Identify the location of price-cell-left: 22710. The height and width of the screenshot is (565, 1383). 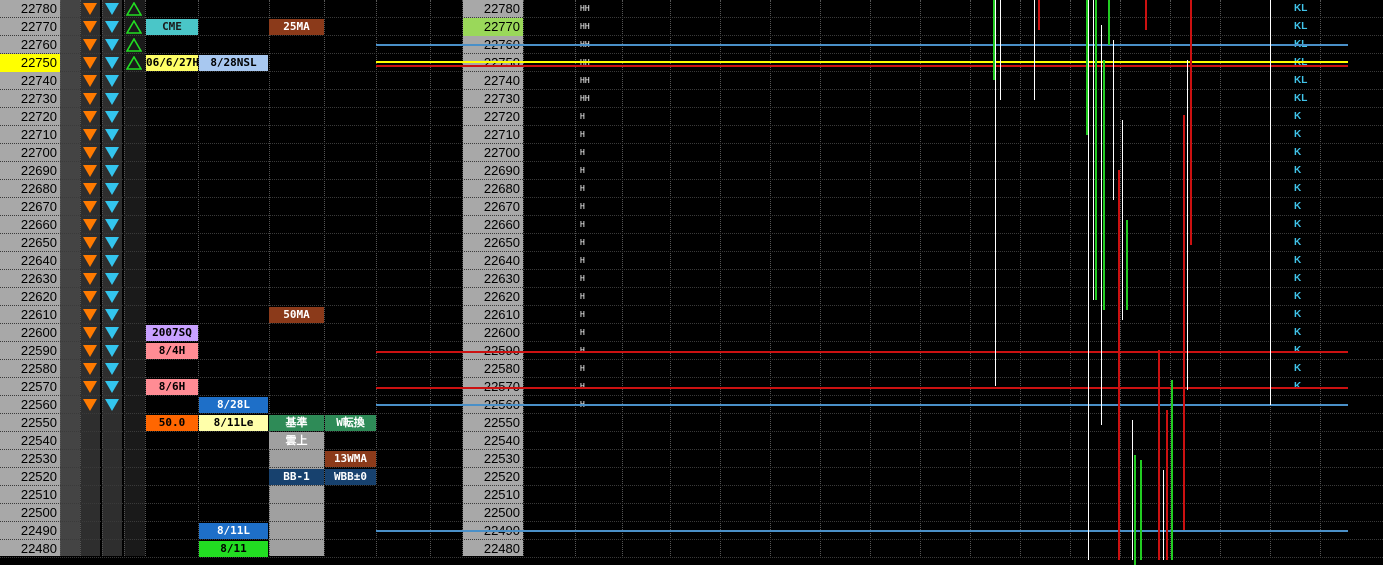
(30, 135).